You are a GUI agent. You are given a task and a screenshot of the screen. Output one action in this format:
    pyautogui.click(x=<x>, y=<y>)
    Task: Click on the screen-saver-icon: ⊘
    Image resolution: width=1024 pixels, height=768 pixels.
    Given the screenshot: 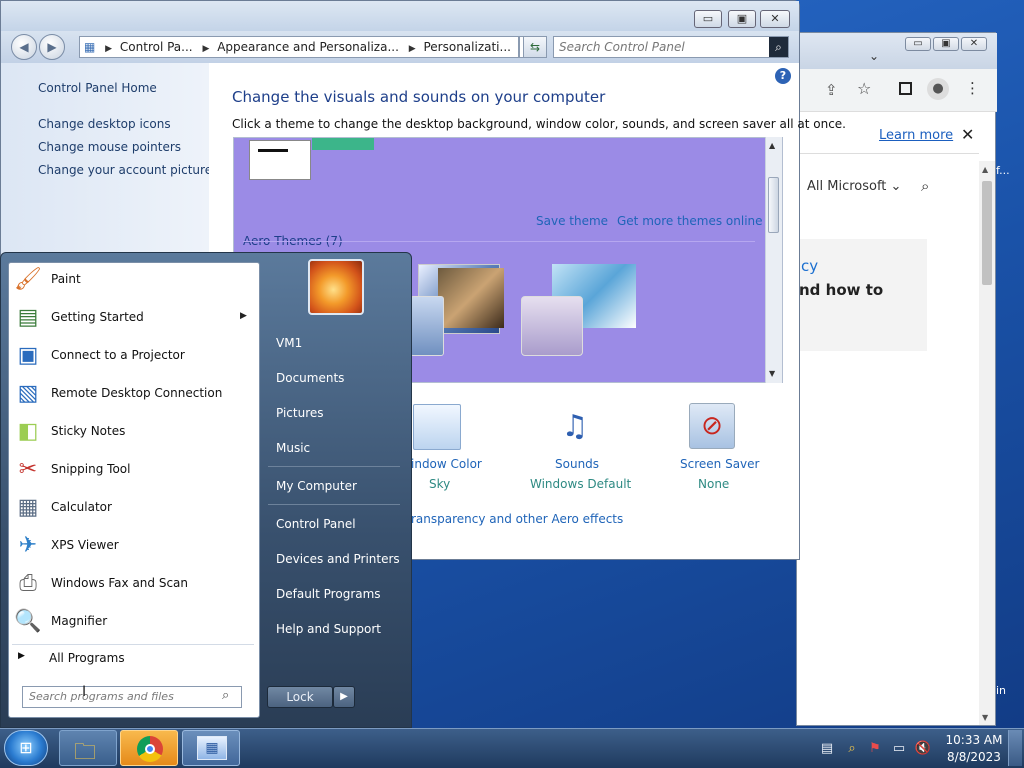 What is the action you would take?
    pyautogui.click(x=712, y=426)
    